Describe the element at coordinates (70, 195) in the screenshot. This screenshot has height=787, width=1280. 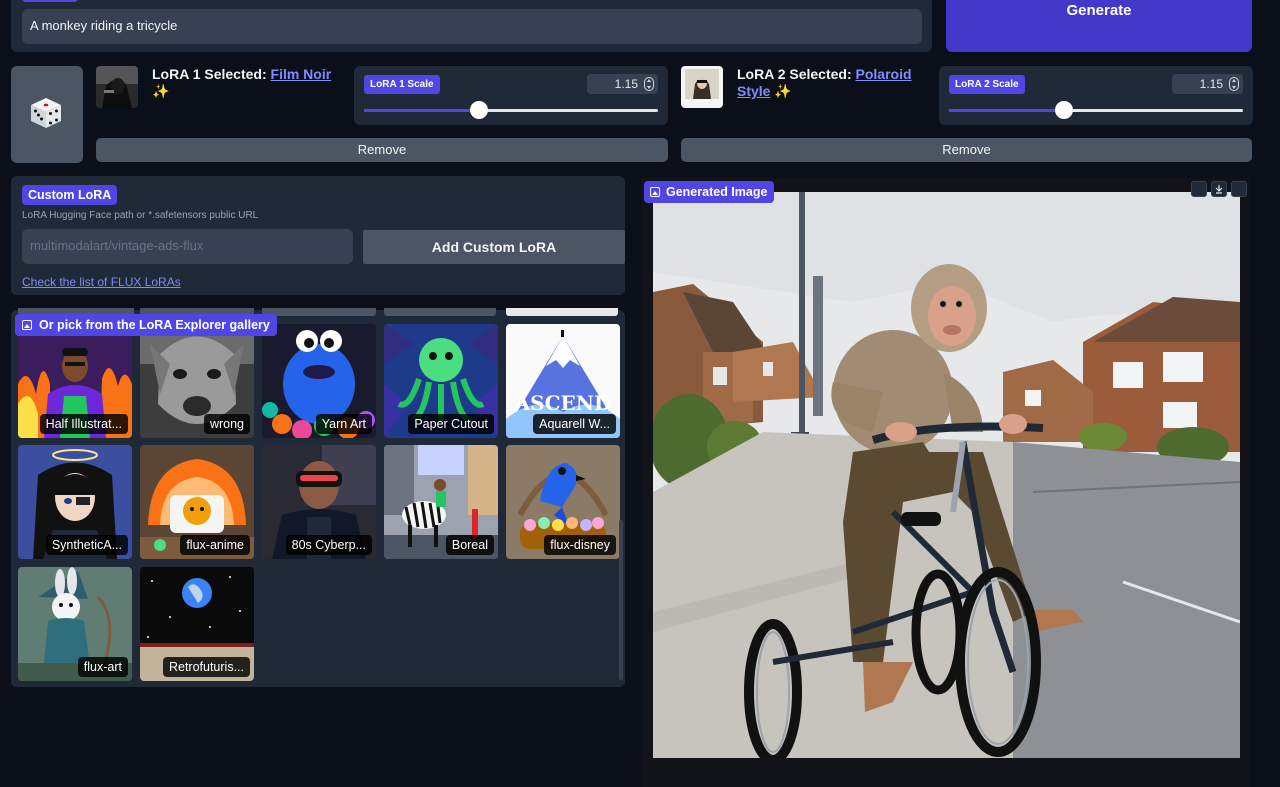
I see `custom-lora-title: Custom LoRA` at that location.